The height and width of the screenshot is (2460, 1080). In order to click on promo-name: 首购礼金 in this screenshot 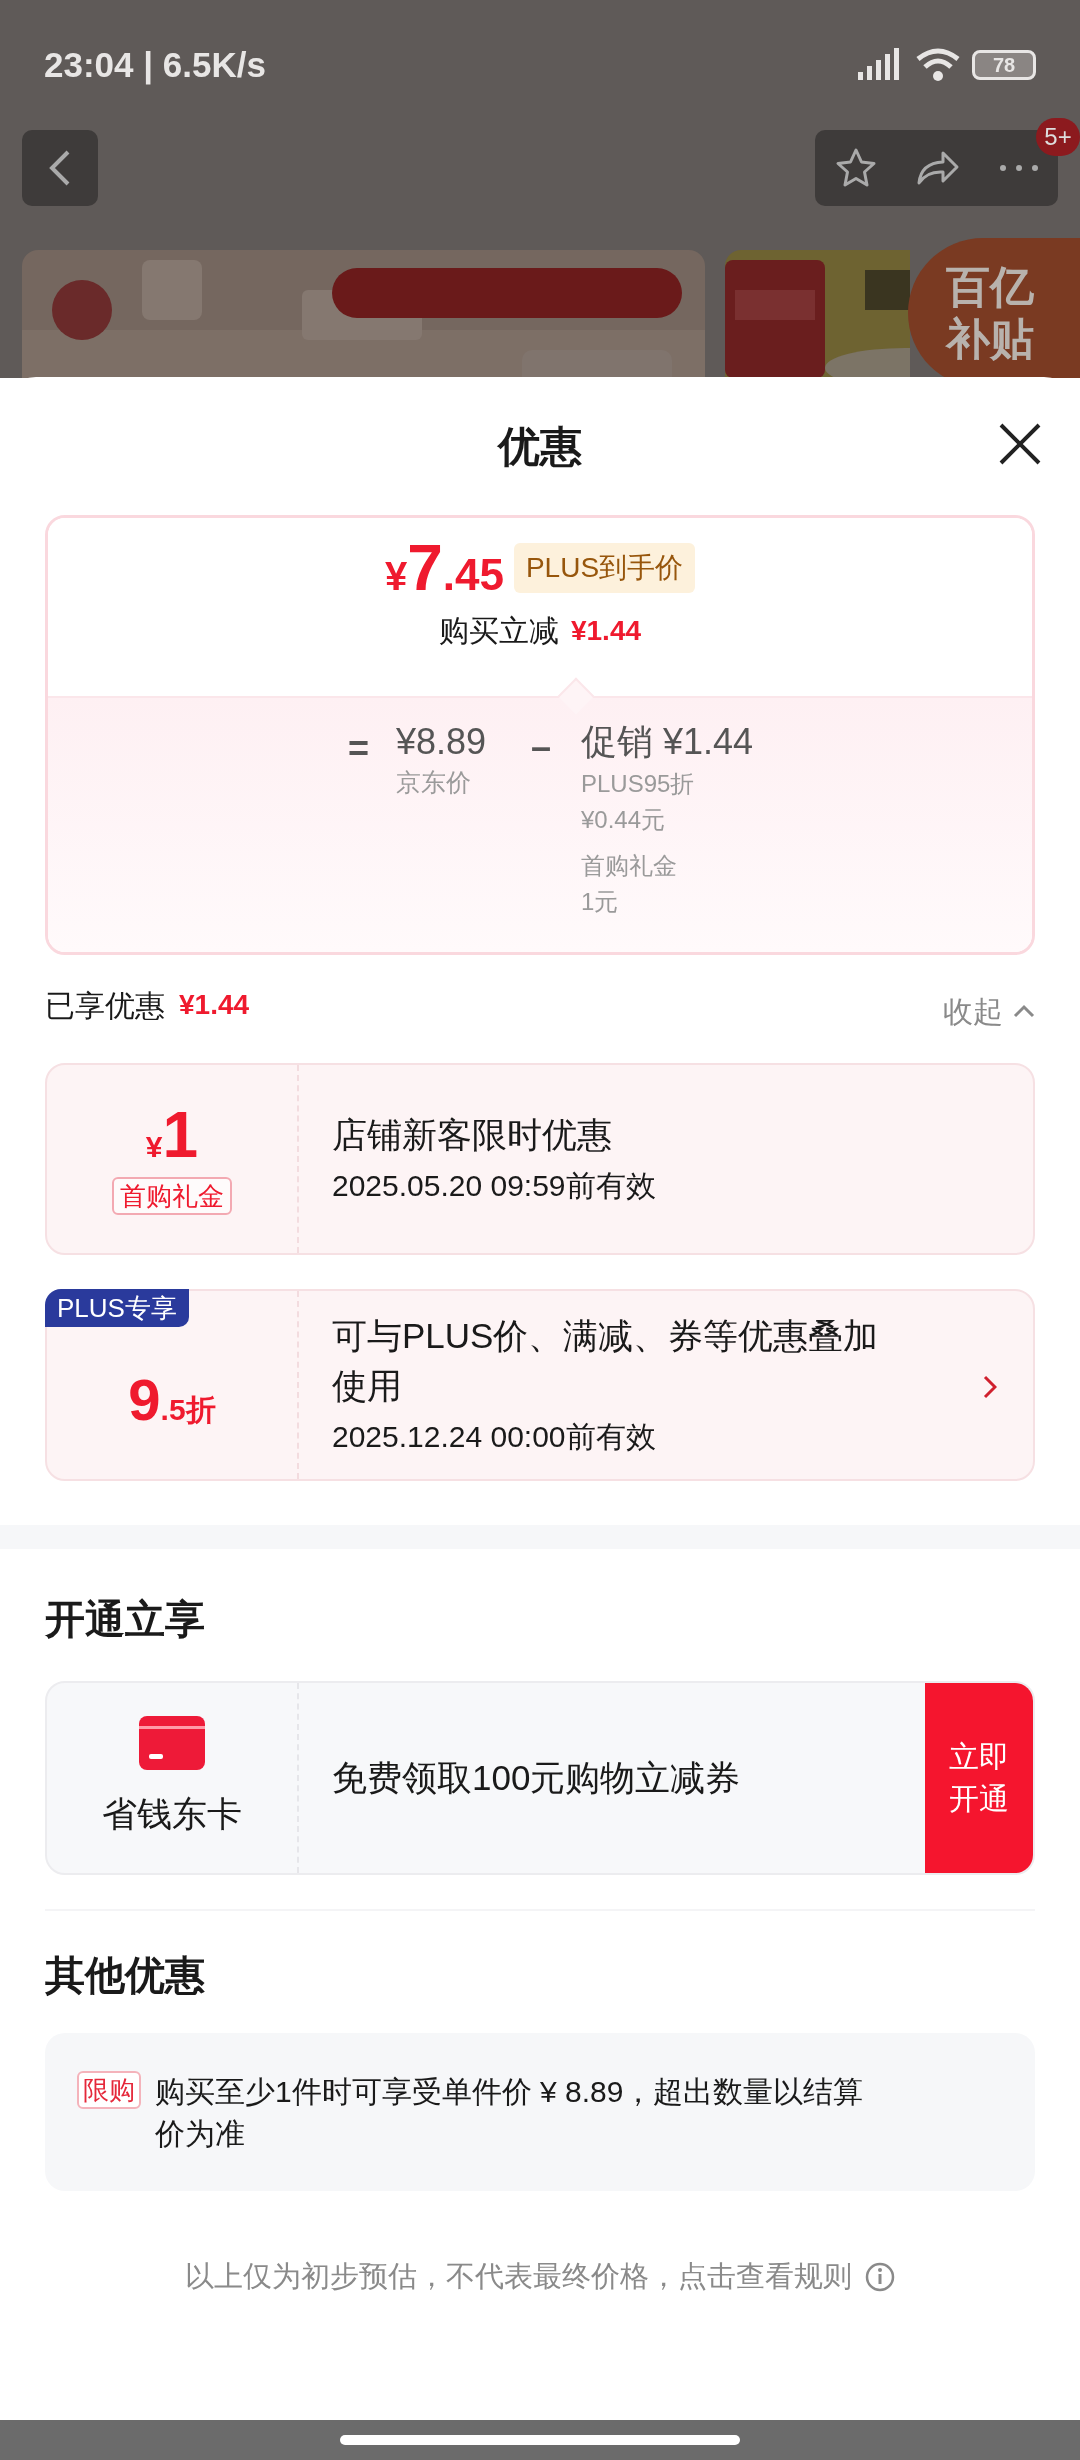, I will do `click(629, 866)`.